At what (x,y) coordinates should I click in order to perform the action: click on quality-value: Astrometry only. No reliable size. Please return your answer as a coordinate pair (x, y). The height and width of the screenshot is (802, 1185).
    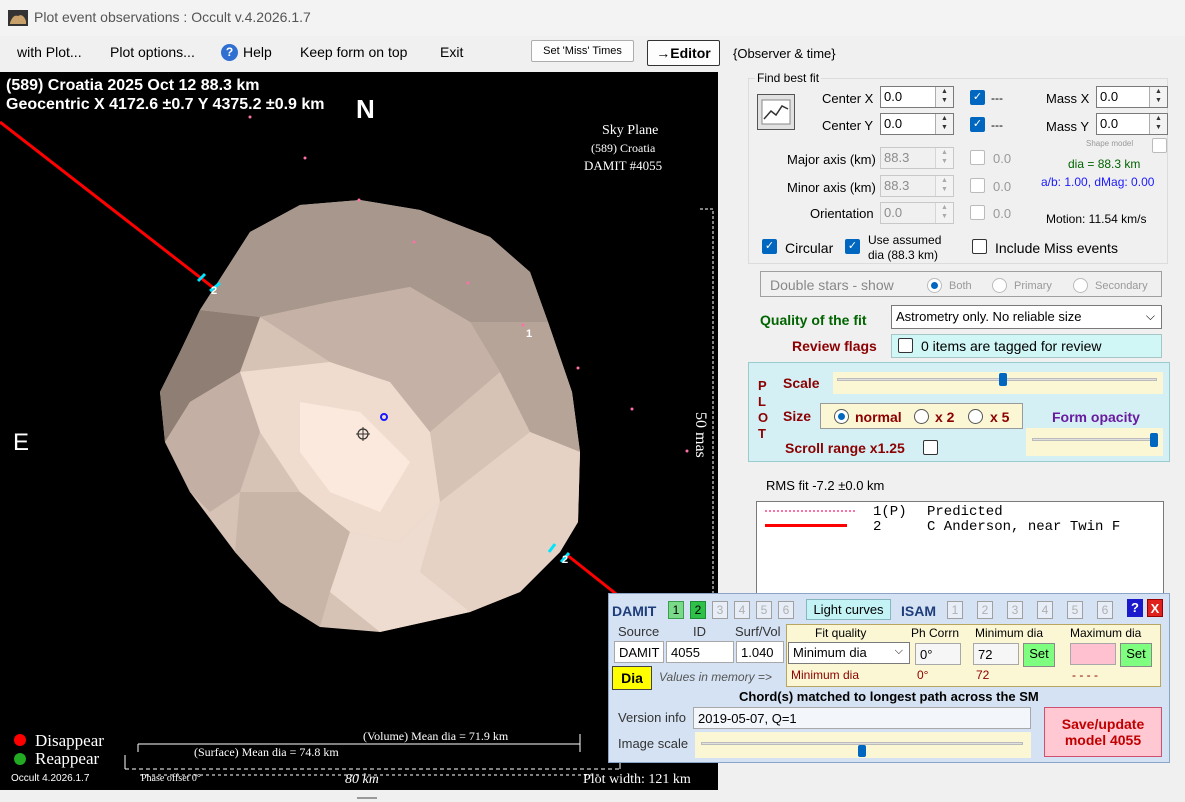
    Looking at the image, I should click on (989, 316).